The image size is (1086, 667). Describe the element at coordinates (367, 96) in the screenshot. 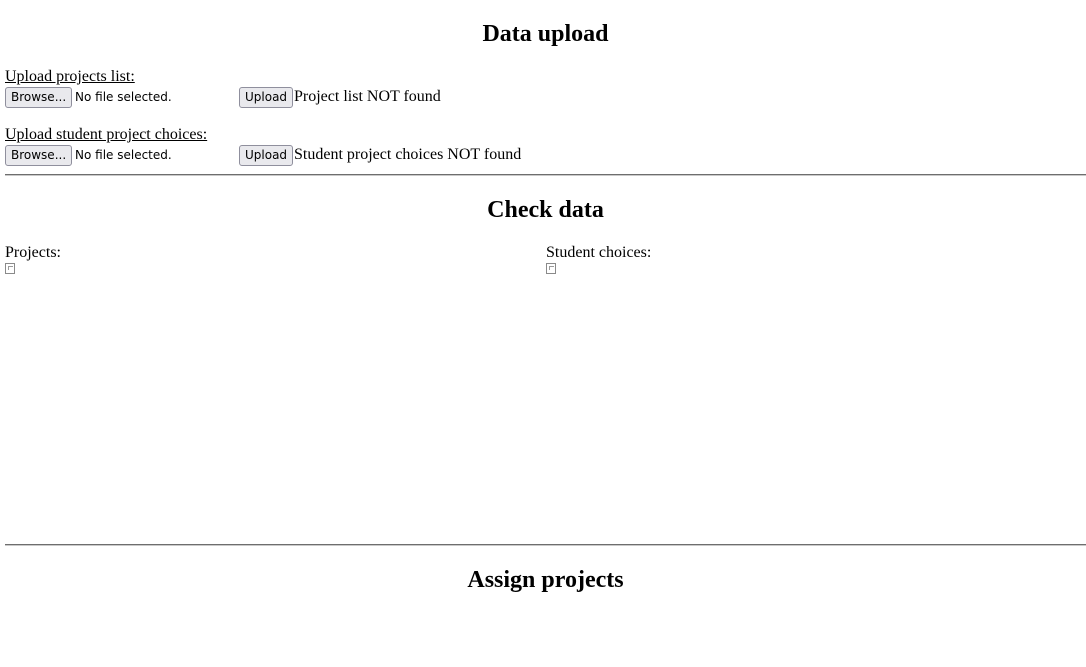

I see `projects-upload-status: Project list NOT found` at that location.